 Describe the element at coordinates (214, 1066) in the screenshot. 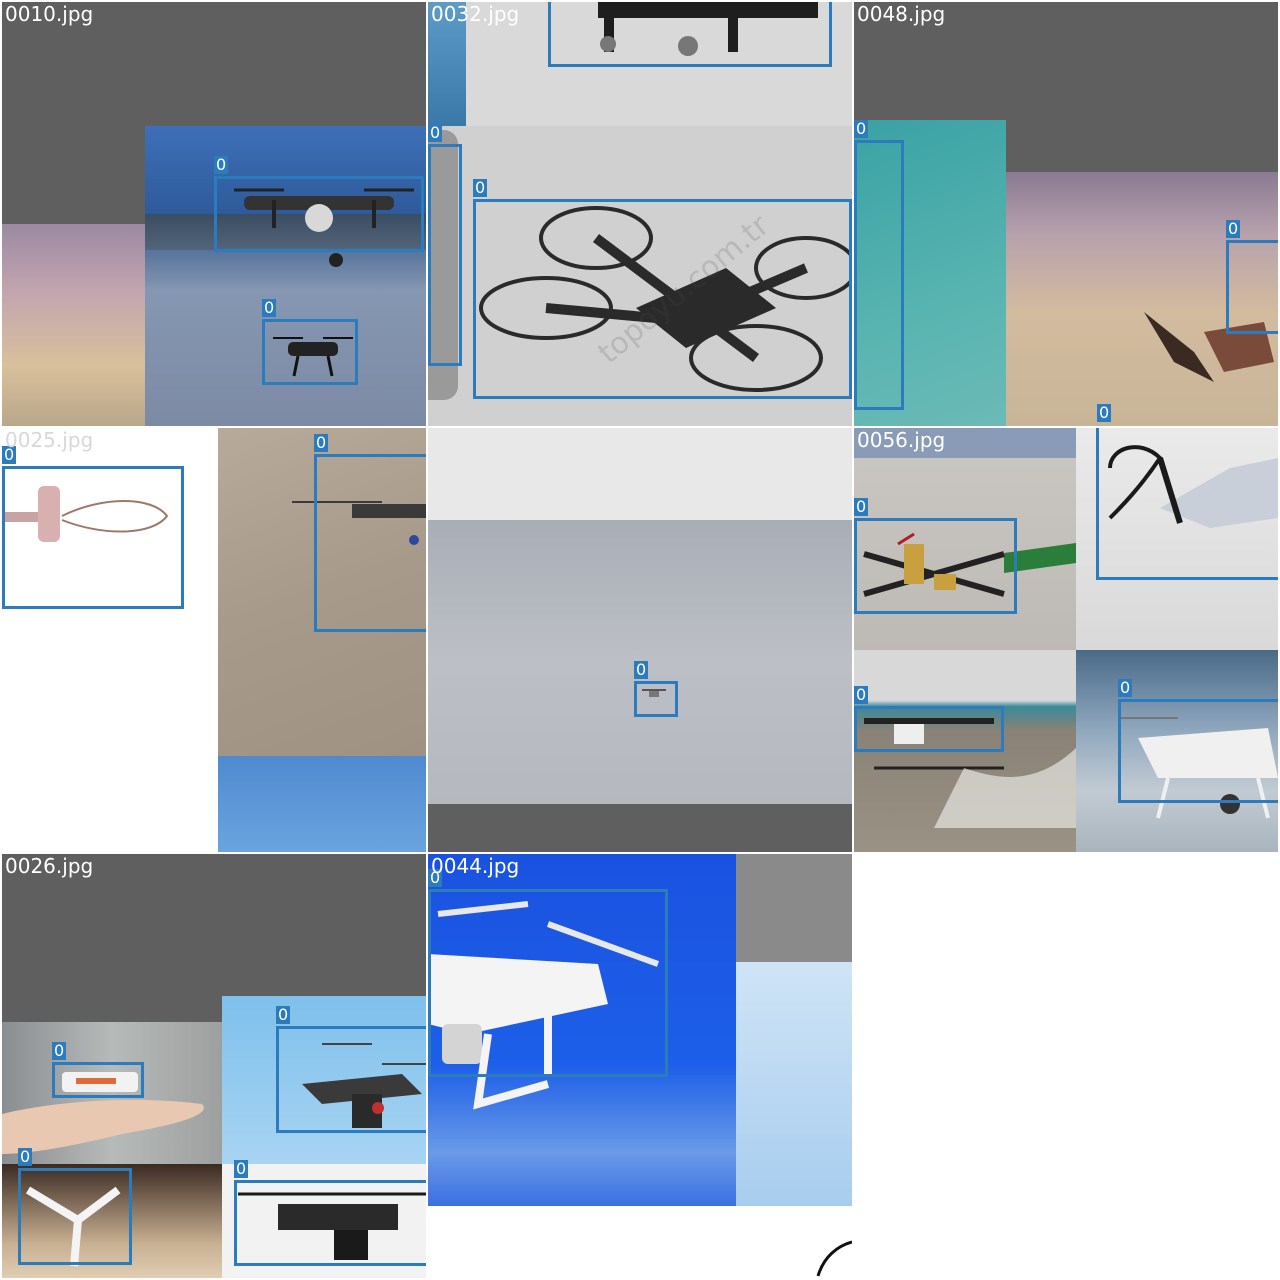

I see `tile-0026: 0 0 0 0 0026.jpg` at that location.